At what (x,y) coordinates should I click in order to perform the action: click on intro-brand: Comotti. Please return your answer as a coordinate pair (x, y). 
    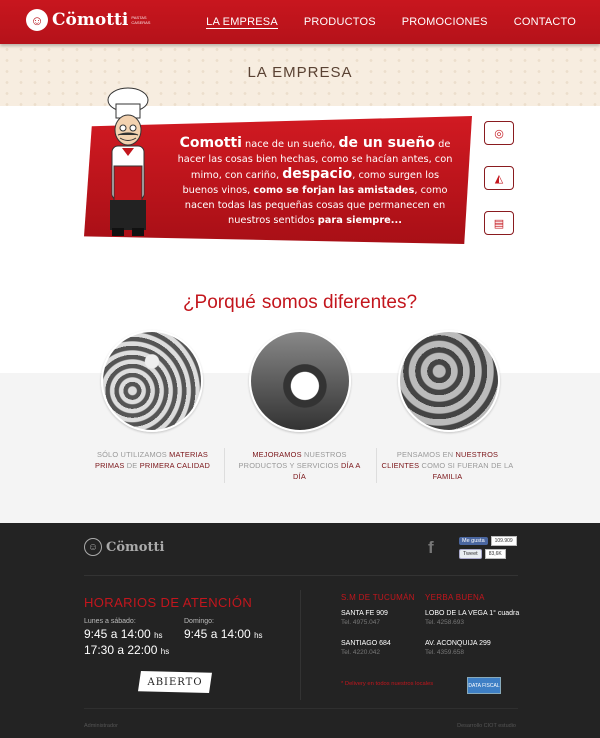
    Looking at the image, I should click on (210, 143).